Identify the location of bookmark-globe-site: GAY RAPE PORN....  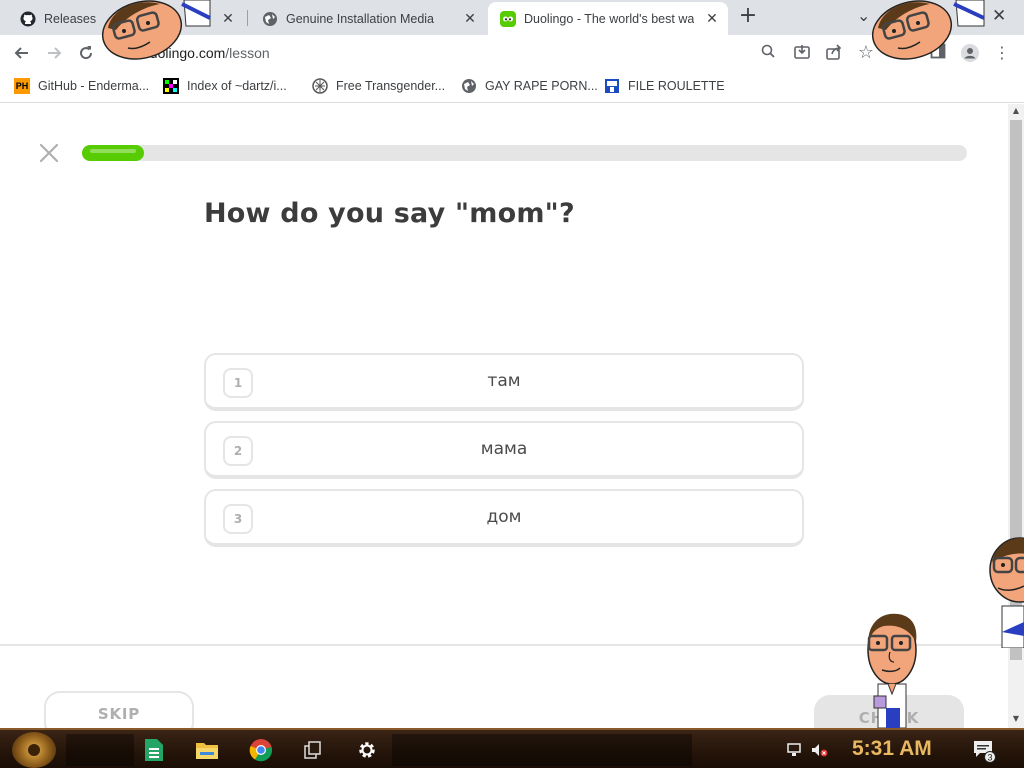
(529, 86).